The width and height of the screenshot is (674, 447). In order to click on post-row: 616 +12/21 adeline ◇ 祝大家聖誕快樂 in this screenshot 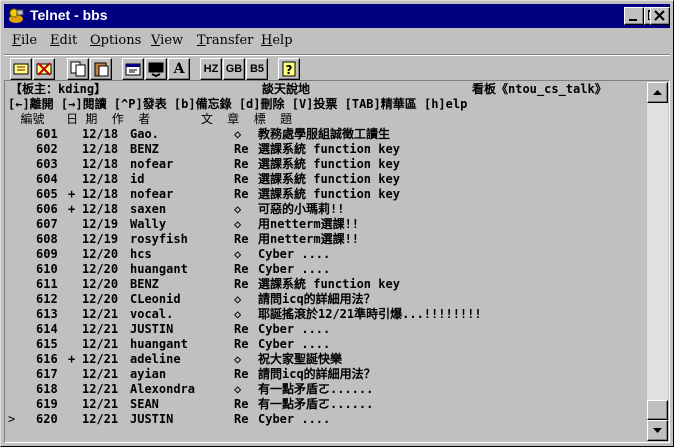, I will do `click(326, 359)`.